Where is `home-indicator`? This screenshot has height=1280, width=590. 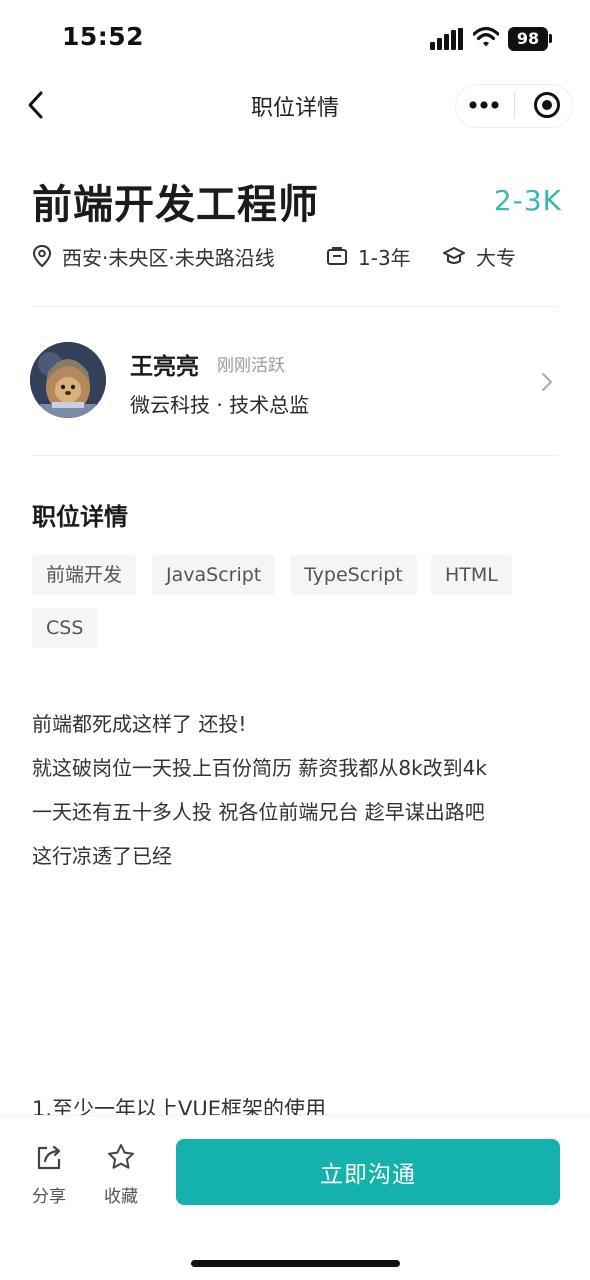
home-indicator is located at coordinates (295, 1263).